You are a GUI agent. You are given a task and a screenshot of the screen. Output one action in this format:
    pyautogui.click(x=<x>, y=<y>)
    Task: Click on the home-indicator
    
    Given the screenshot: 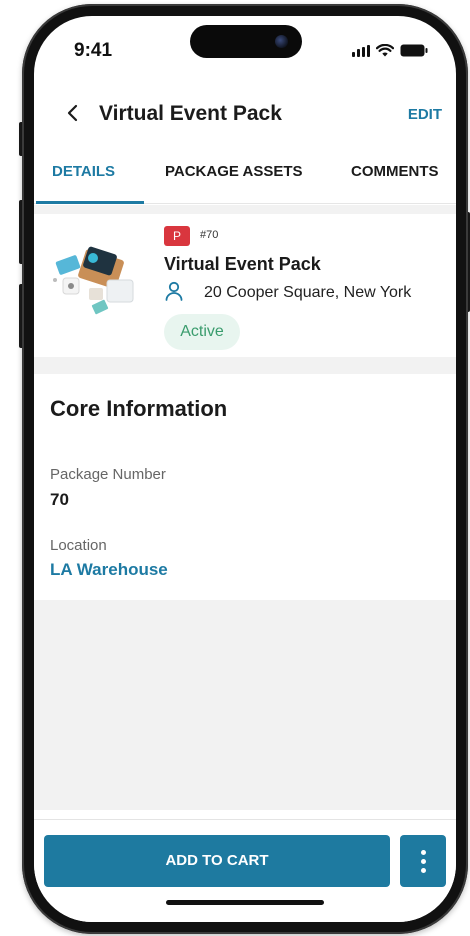 What is the action you would take?
    pyautogui.click(x=245, y=902)
    